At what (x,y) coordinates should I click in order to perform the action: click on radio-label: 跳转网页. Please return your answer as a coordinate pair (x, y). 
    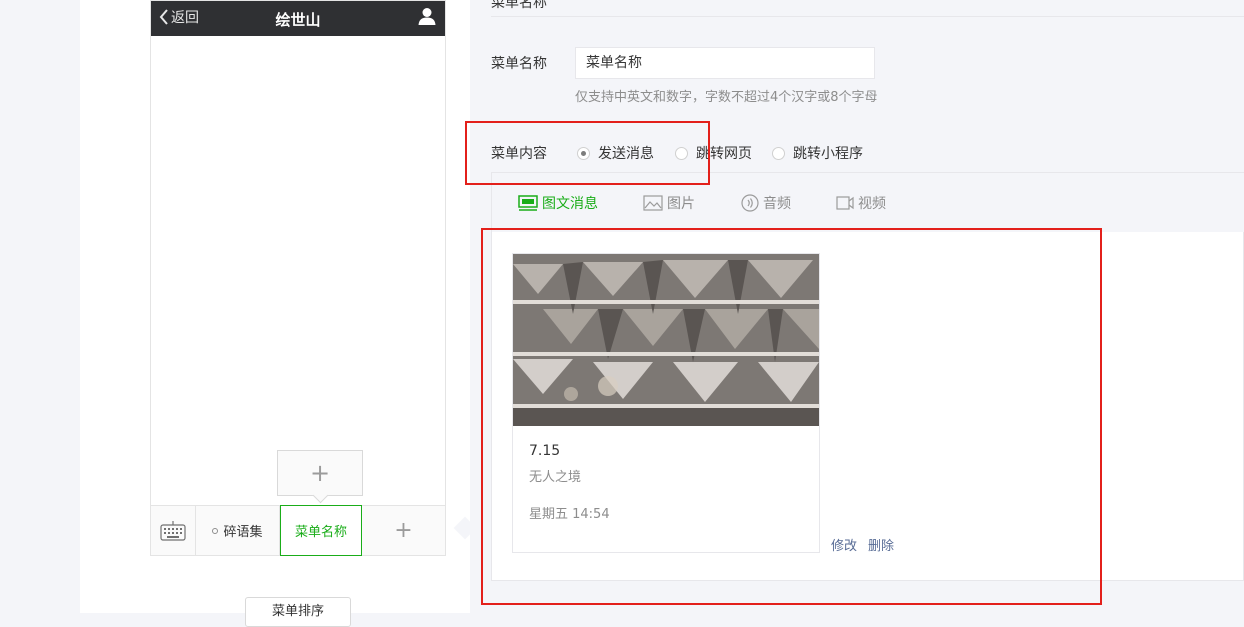
    Looking at the image, I should click on (724, 154).